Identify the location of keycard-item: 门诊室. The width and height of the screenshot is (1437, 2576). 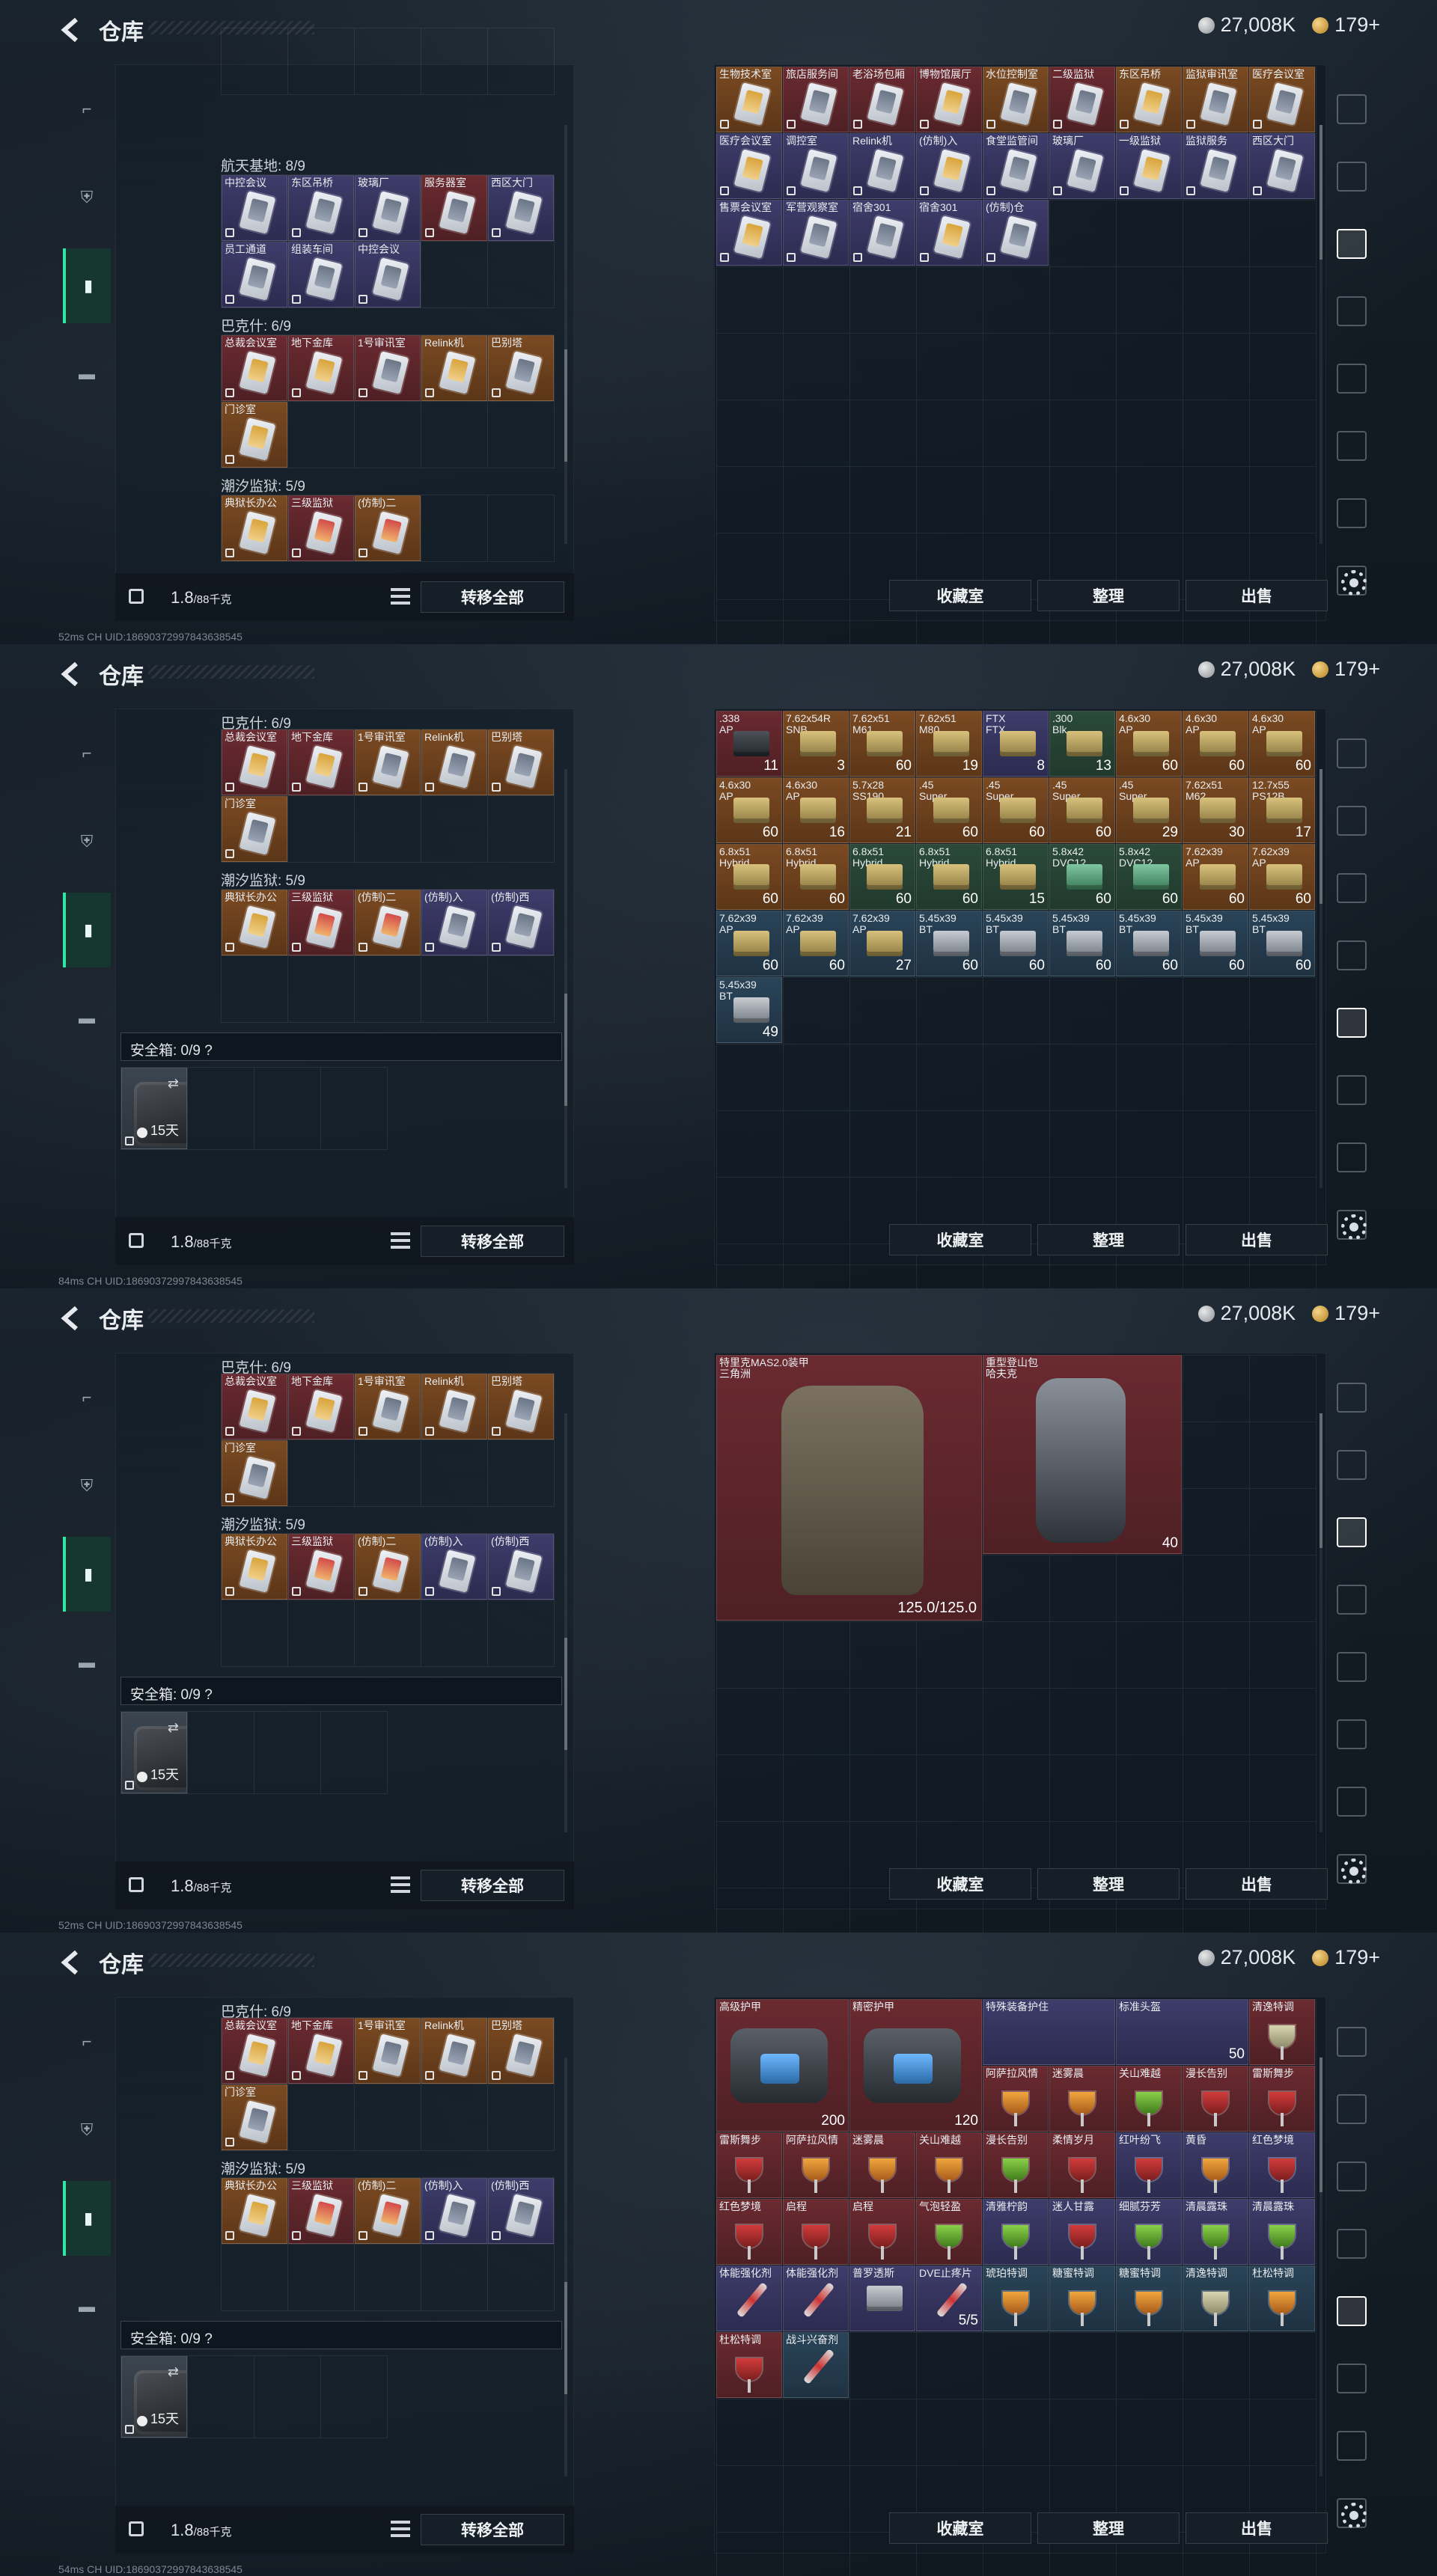
(254, 435).